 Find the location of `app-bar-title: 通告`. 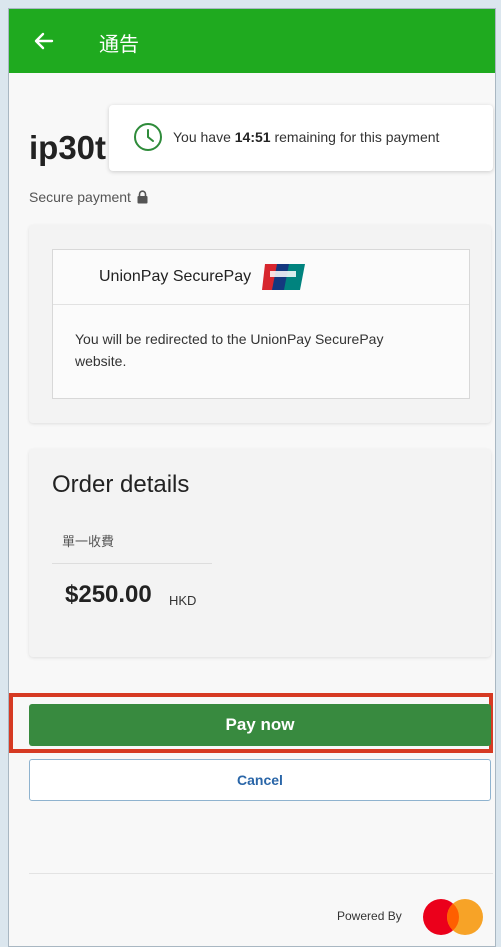

app-bar-title: 通告 is located at coordinates (119, 45).